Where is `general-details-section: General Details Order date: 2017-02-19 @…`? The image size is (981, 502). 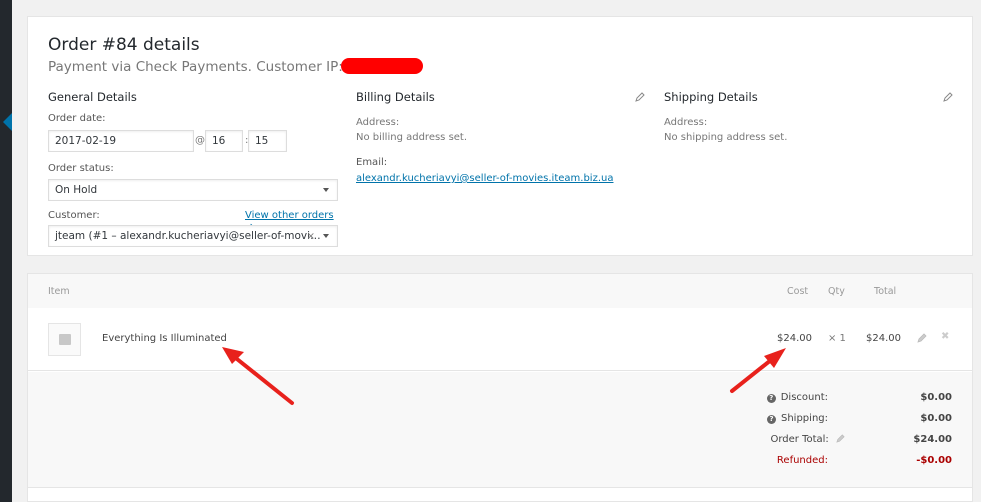 general-details-section: General Details Order date: 2017-02-19 @… is located at coordinates (193, 170).